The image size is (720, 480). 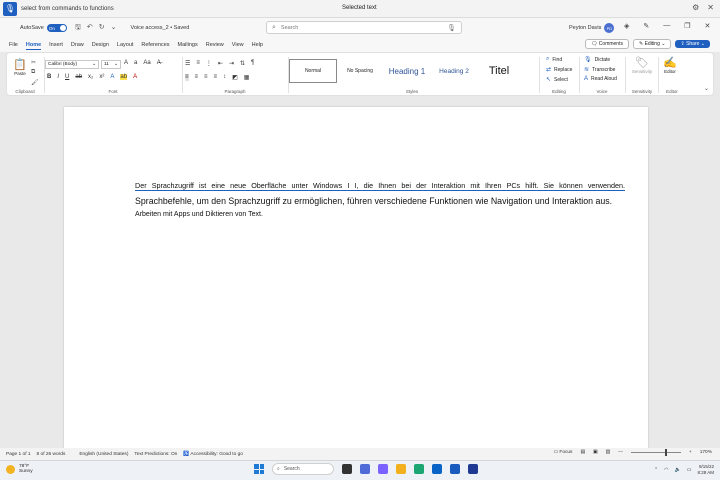 I want to click on format-painter-icon: 🖌, so click(x=35, y=82).